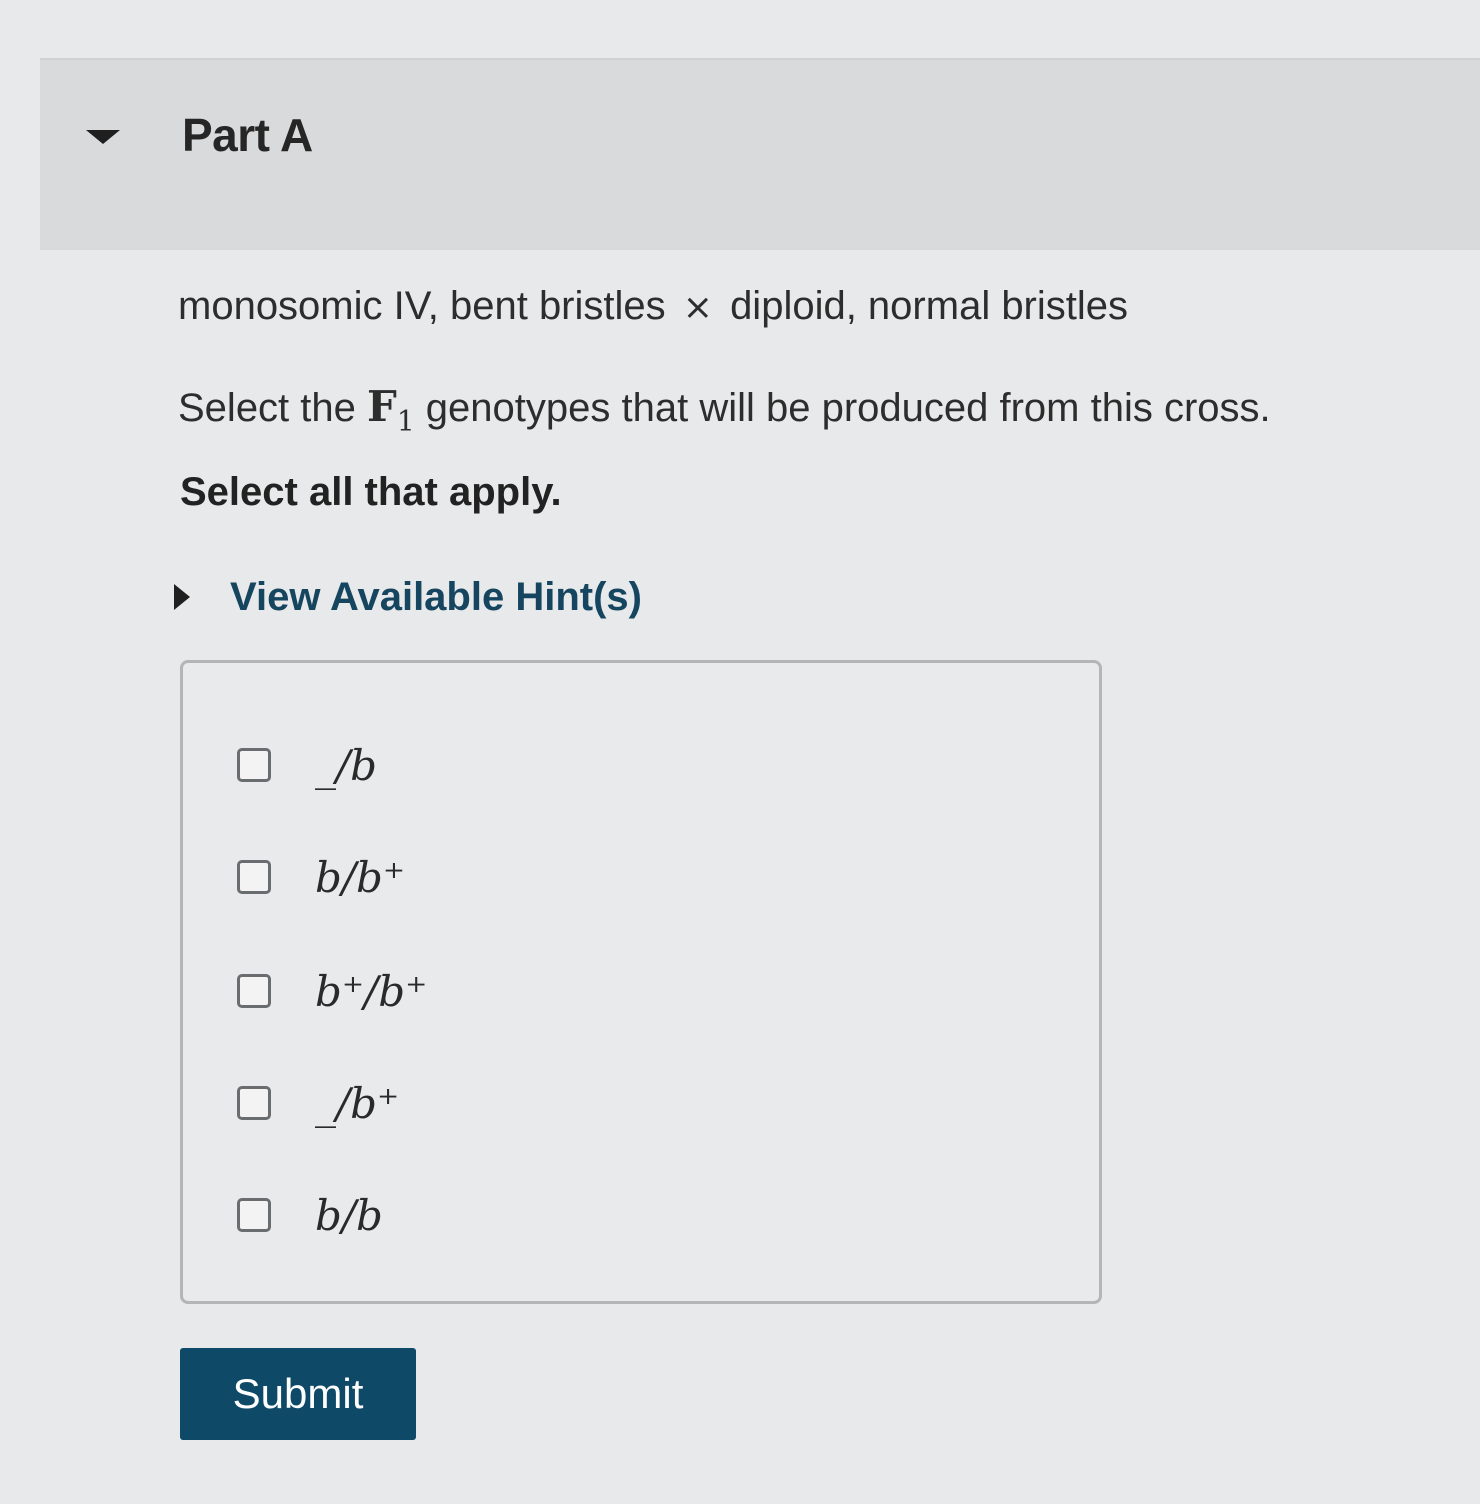 Image resolution: width=1480 pixels, height=1504 pixels. I want to click on cross-left-parent: monosomic IV, bent bristles, so click(422, 306).